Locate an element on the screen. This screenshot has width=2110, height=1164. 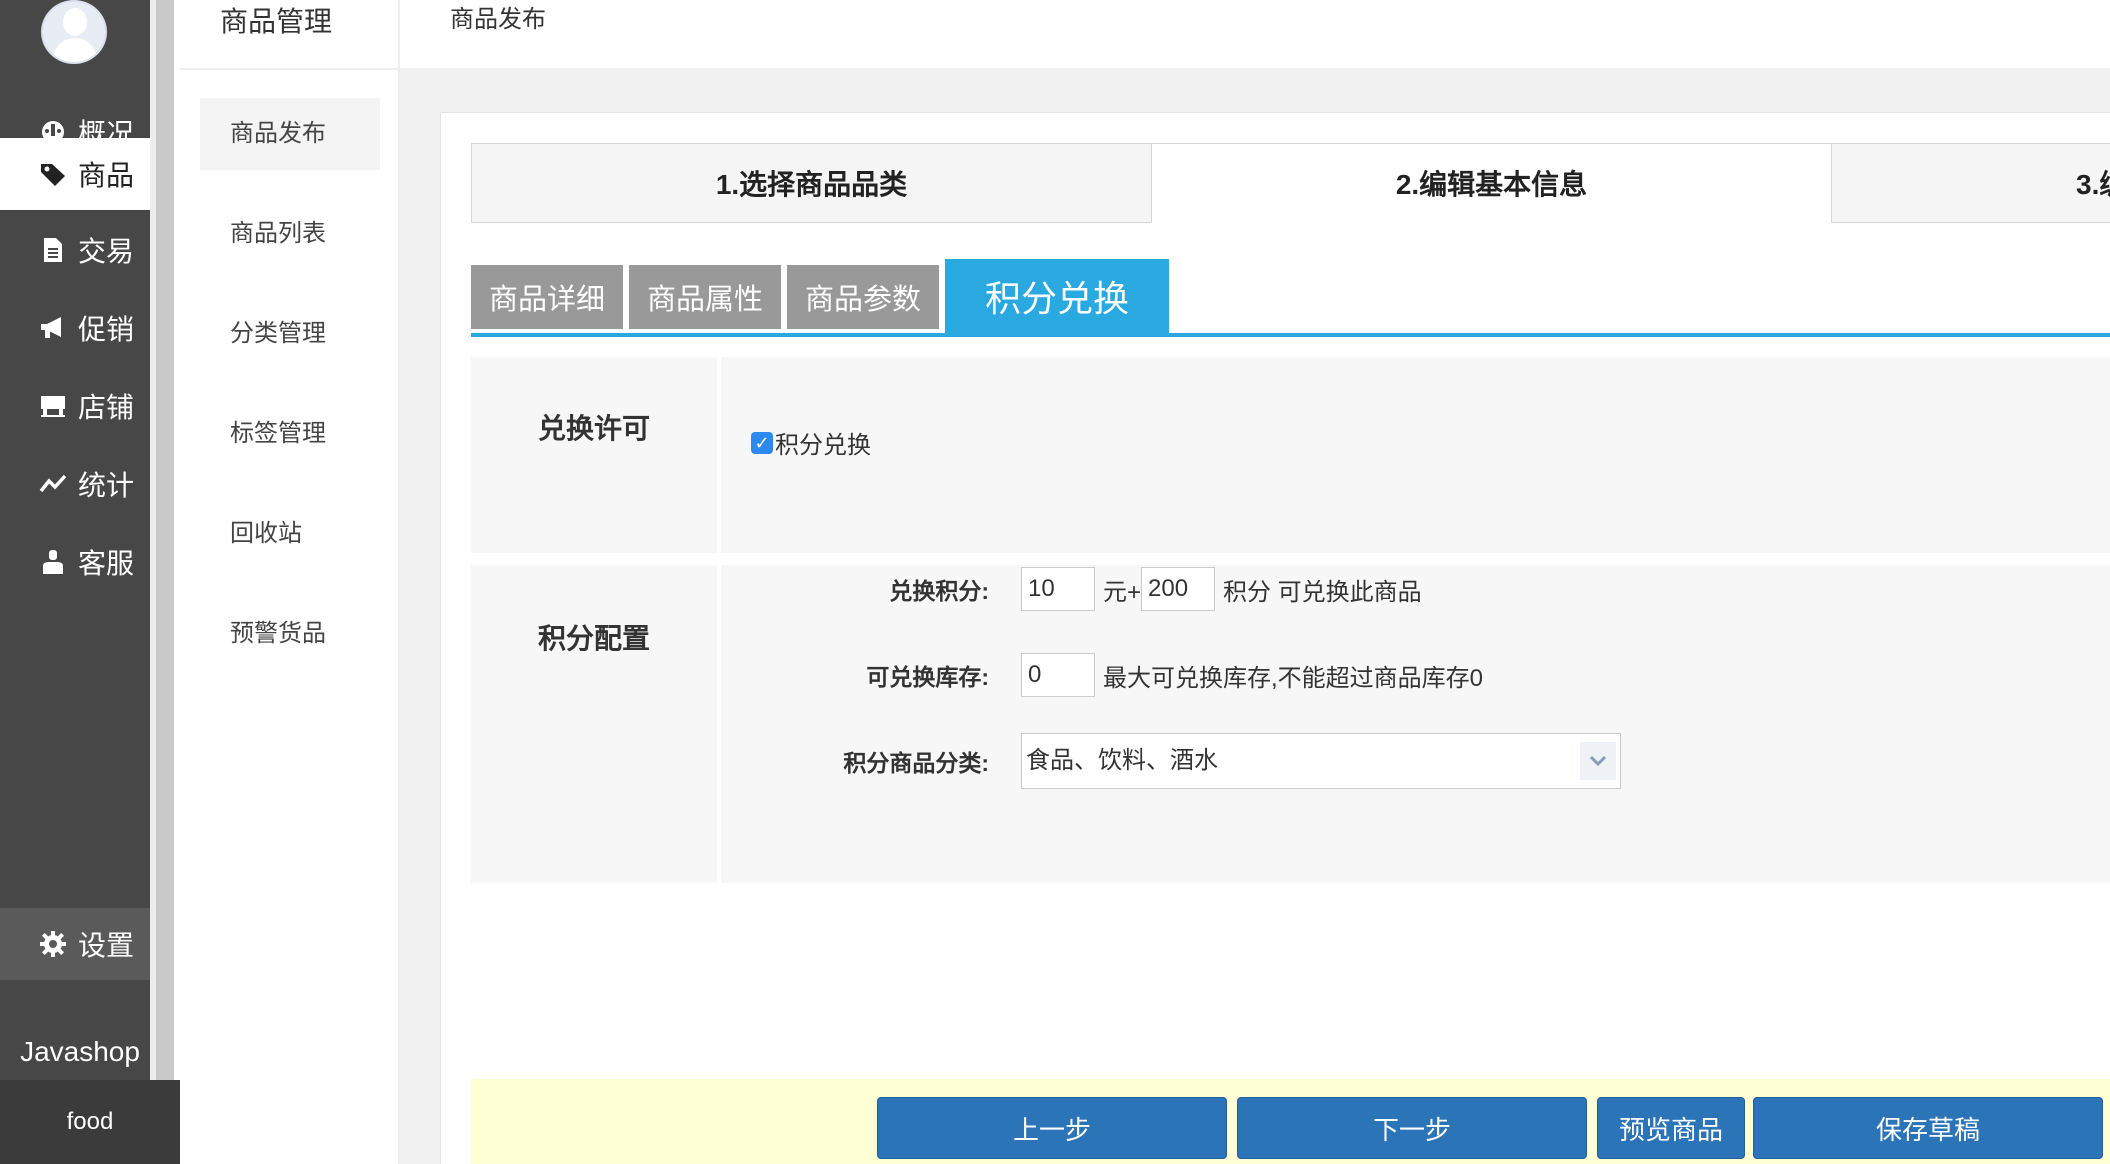
subnav-item-category: 分类管理 is located at coordinates (290, 334).